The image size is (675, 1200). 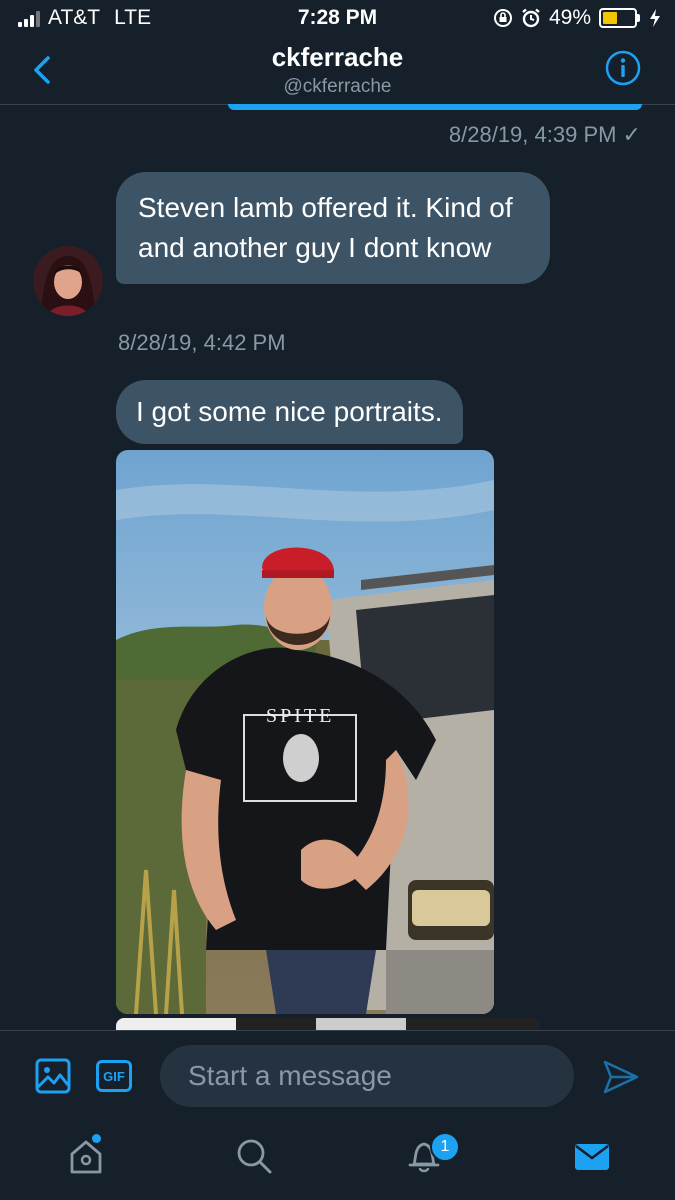 I want to click on info-icon, so click(x=623, y=68).